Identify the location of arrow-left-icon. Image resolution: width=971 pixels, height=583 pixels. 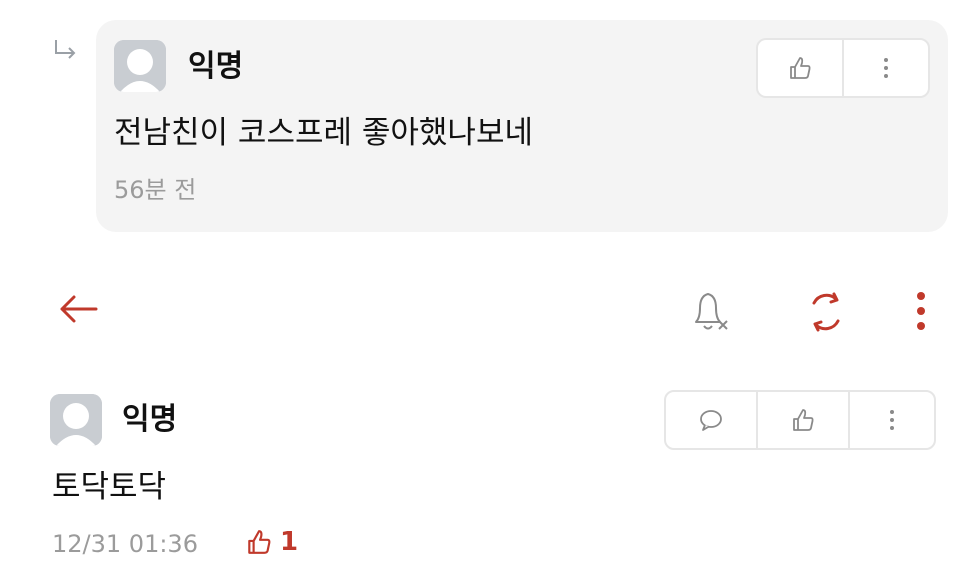
(79, 309).